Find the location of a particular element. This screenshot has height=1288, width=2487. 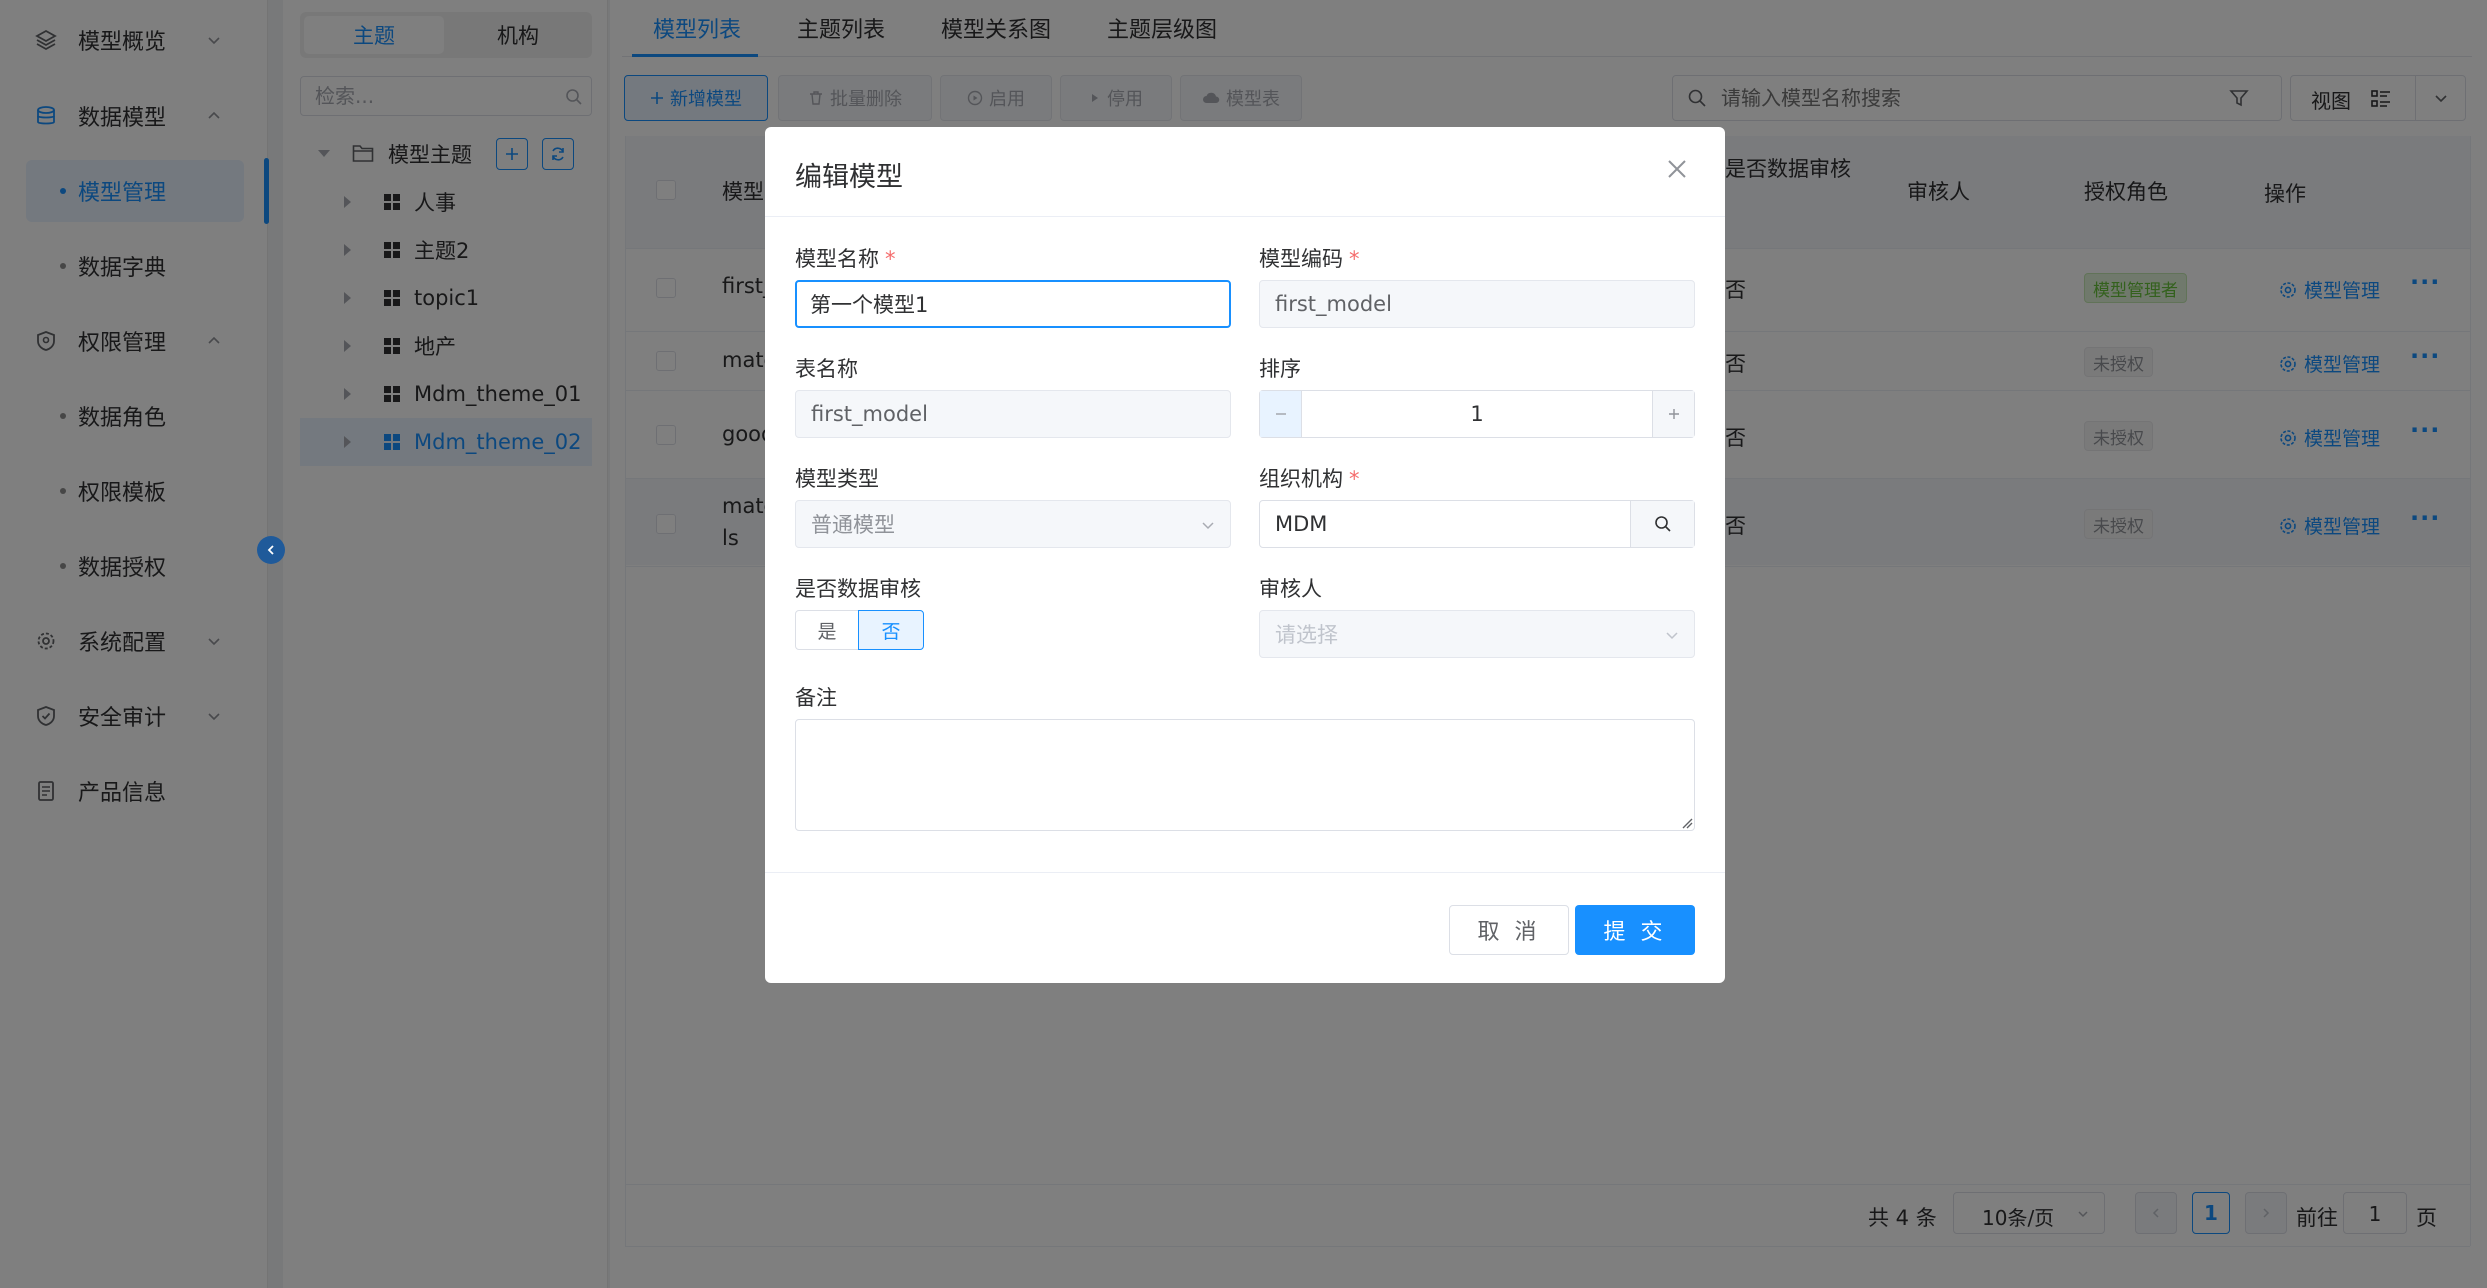

model-code-field: first_model is located at coordinates (1477, 304).